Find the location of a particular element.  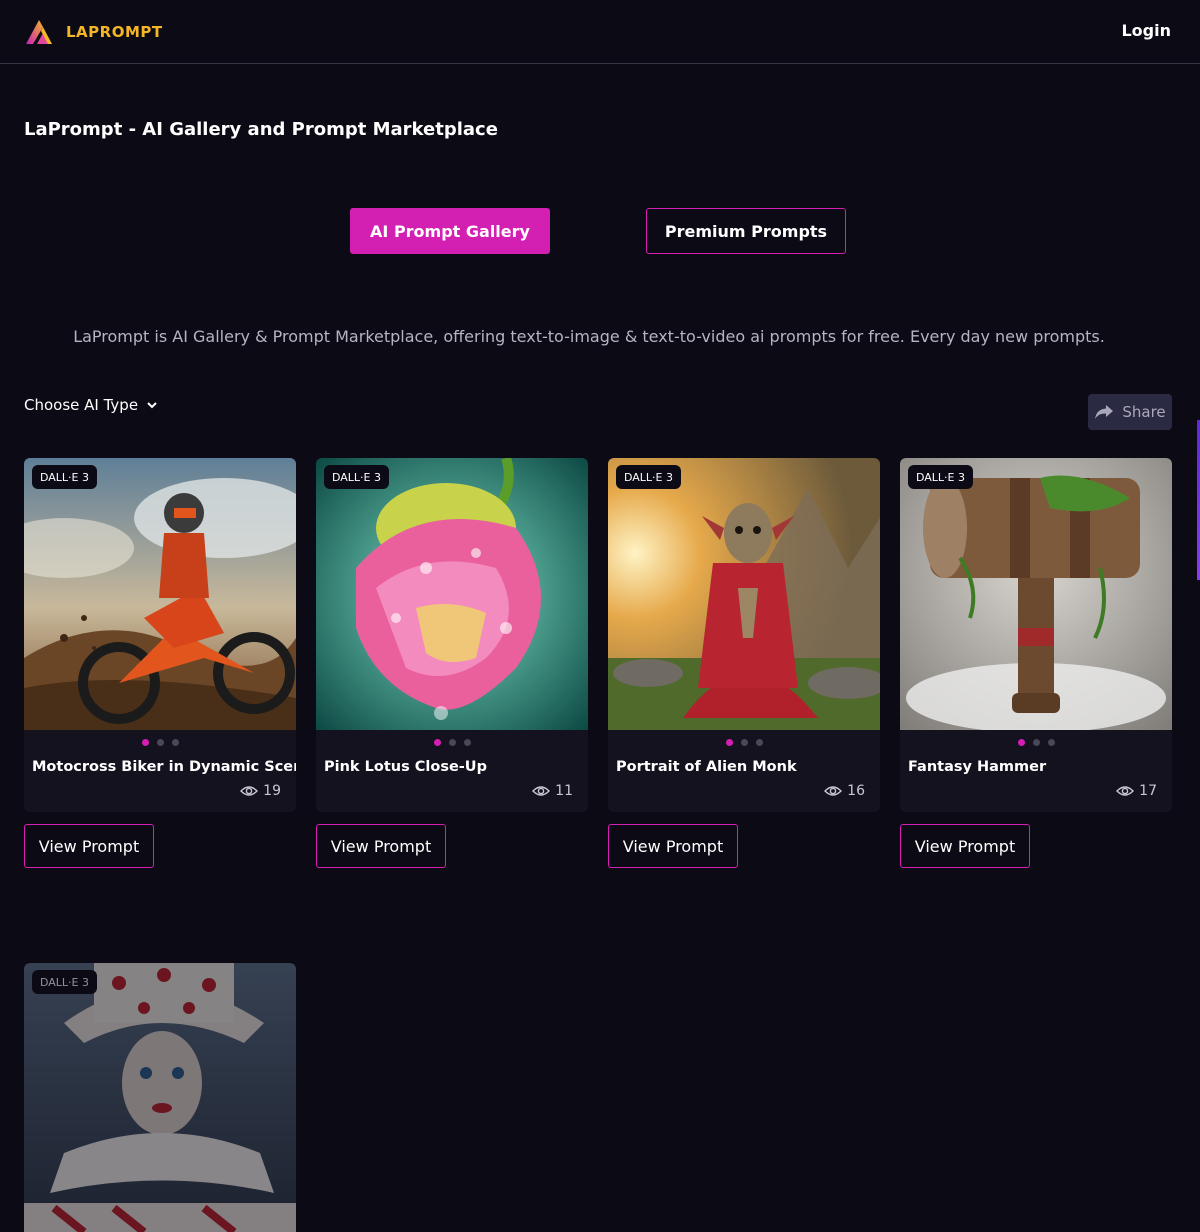

share-label: Share is located at coordinates (1144, 412).